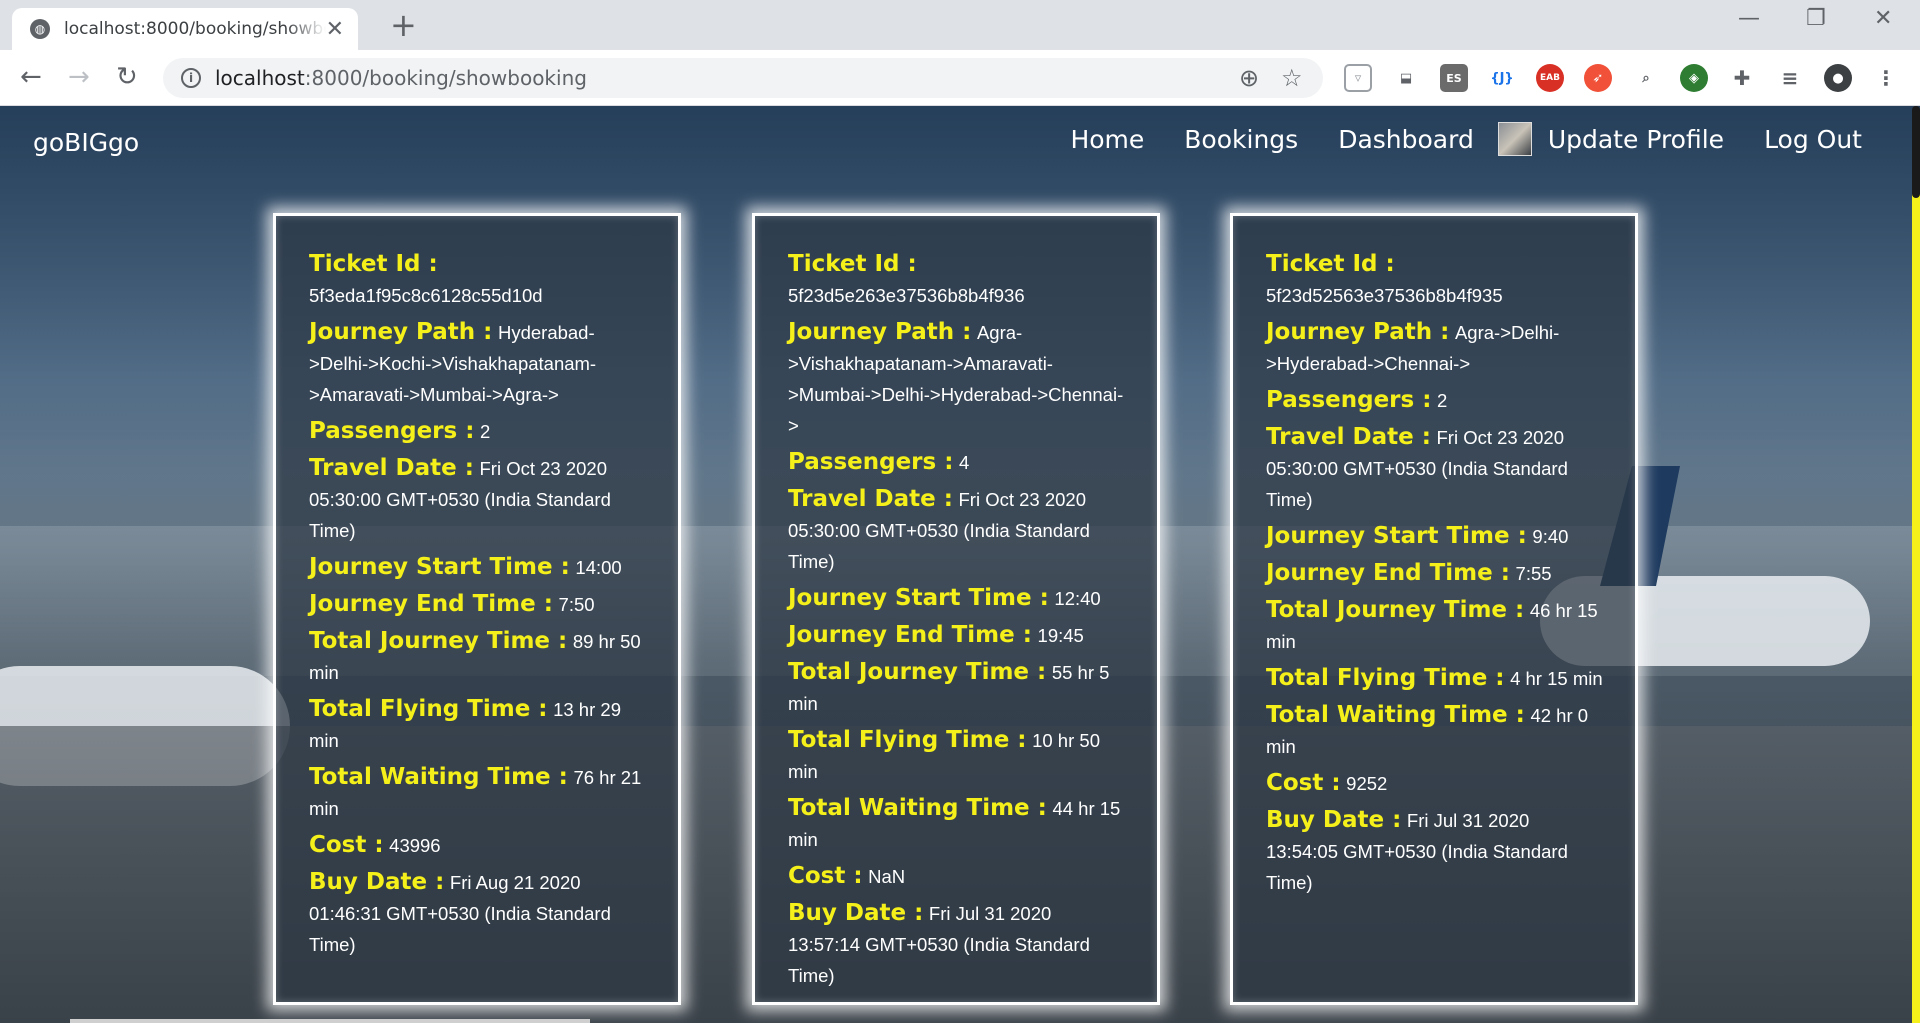  I want to click on total-flying-field: Total Flying Time : 10 hr 50 min, so click(956, 757).